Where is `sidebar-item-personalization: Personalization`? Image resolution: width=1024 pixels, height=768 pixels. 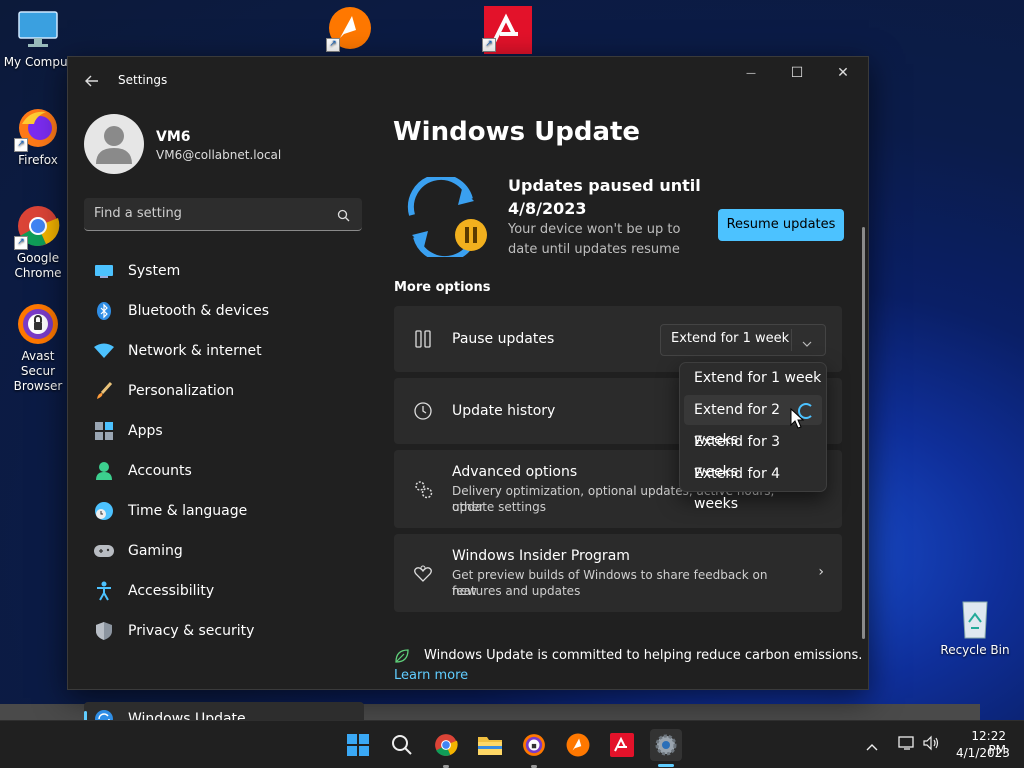
sidebar-item-personalization: Personalization is located at coordinates (224, 391).